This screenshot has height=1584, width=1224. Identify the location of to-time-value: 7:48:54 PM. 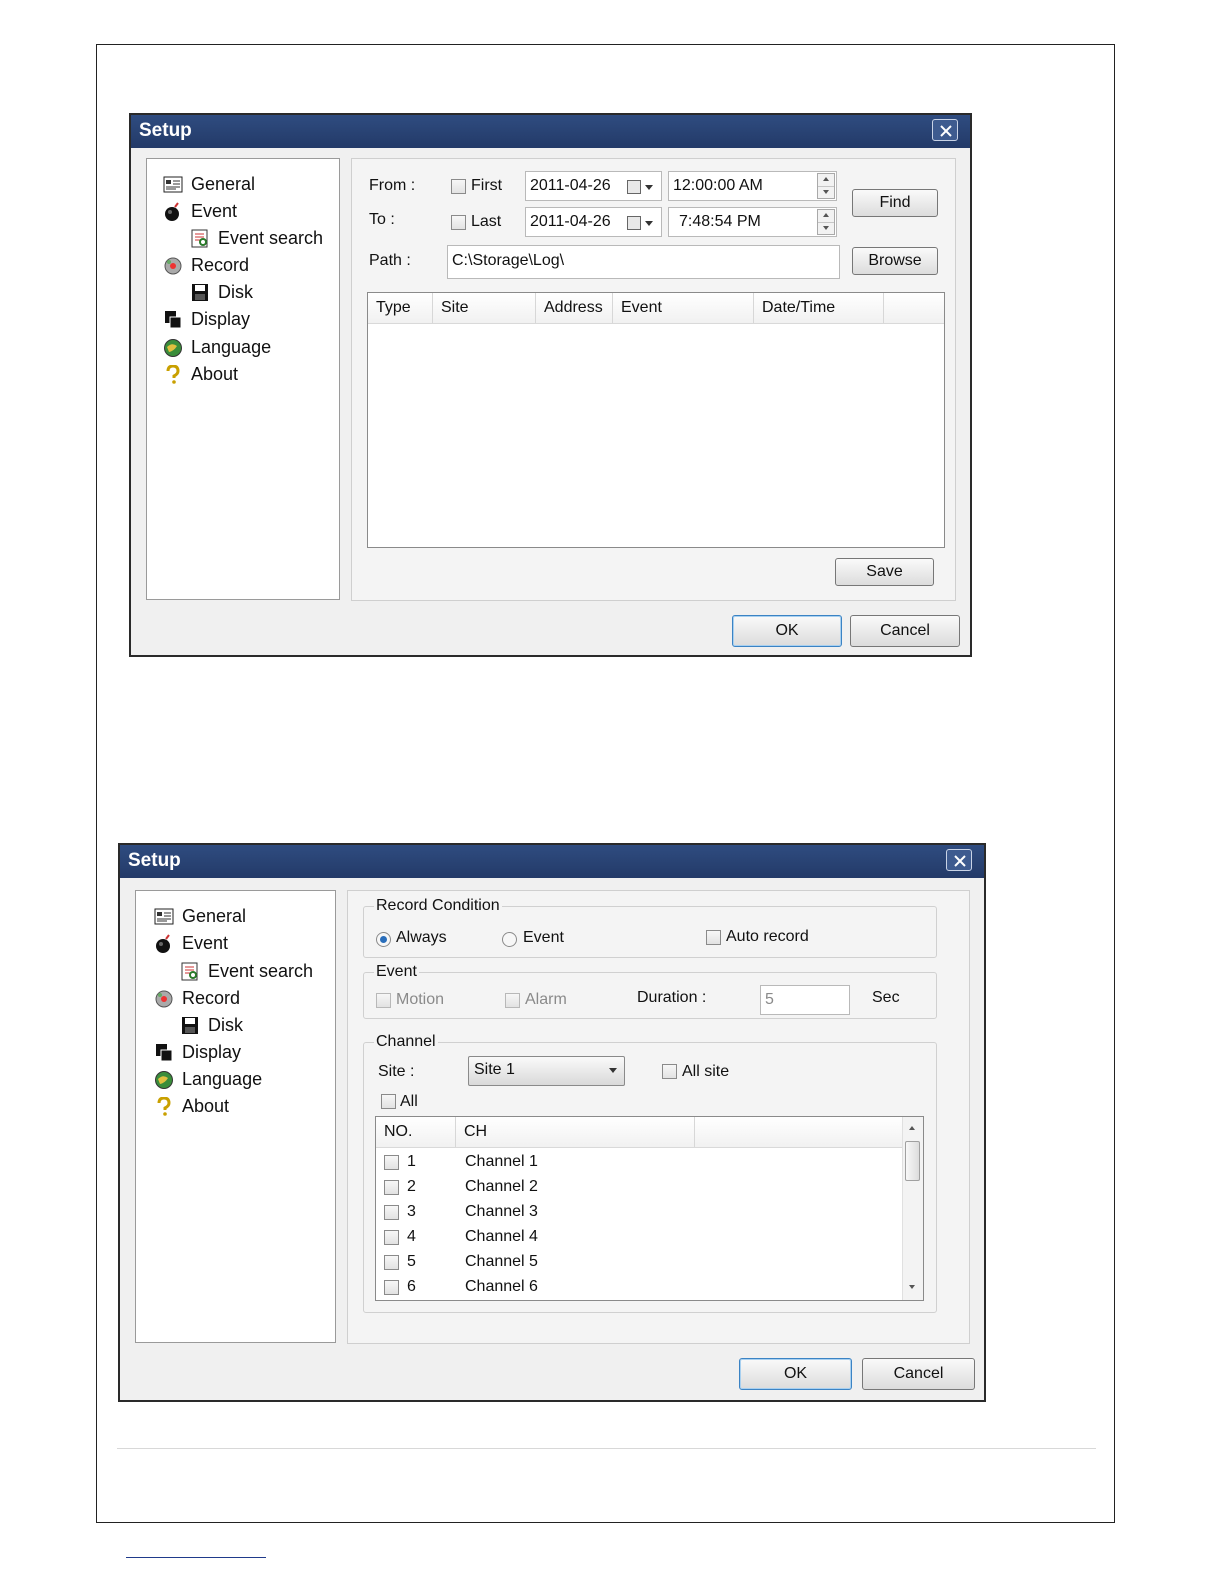
(720, 221).